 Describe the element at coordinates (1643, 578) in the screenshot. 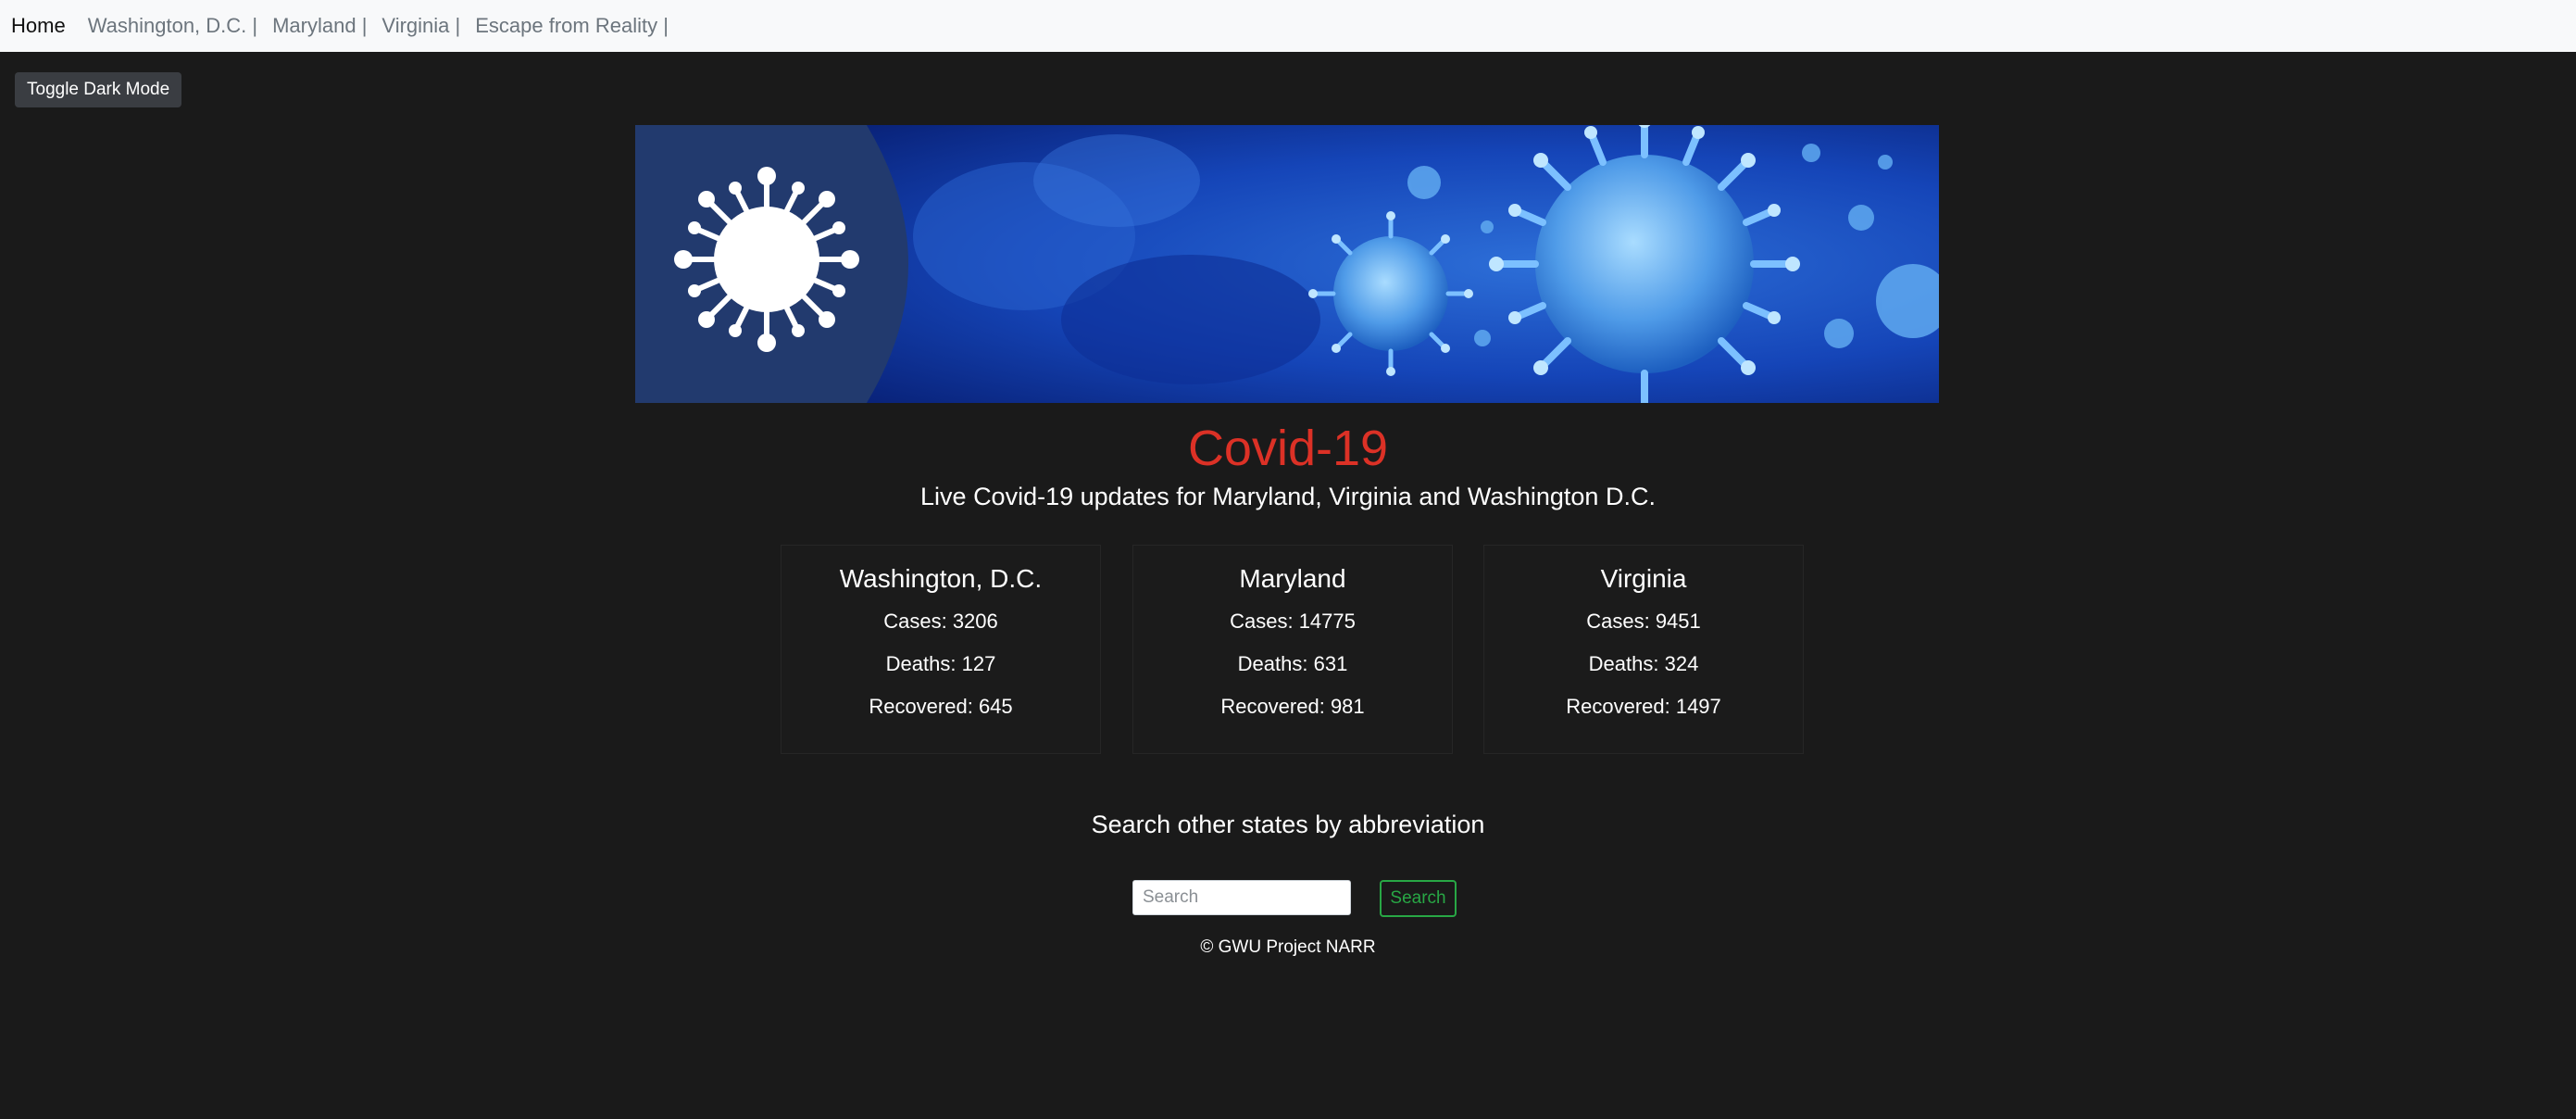

I see `card-title: Virginia` at that location.